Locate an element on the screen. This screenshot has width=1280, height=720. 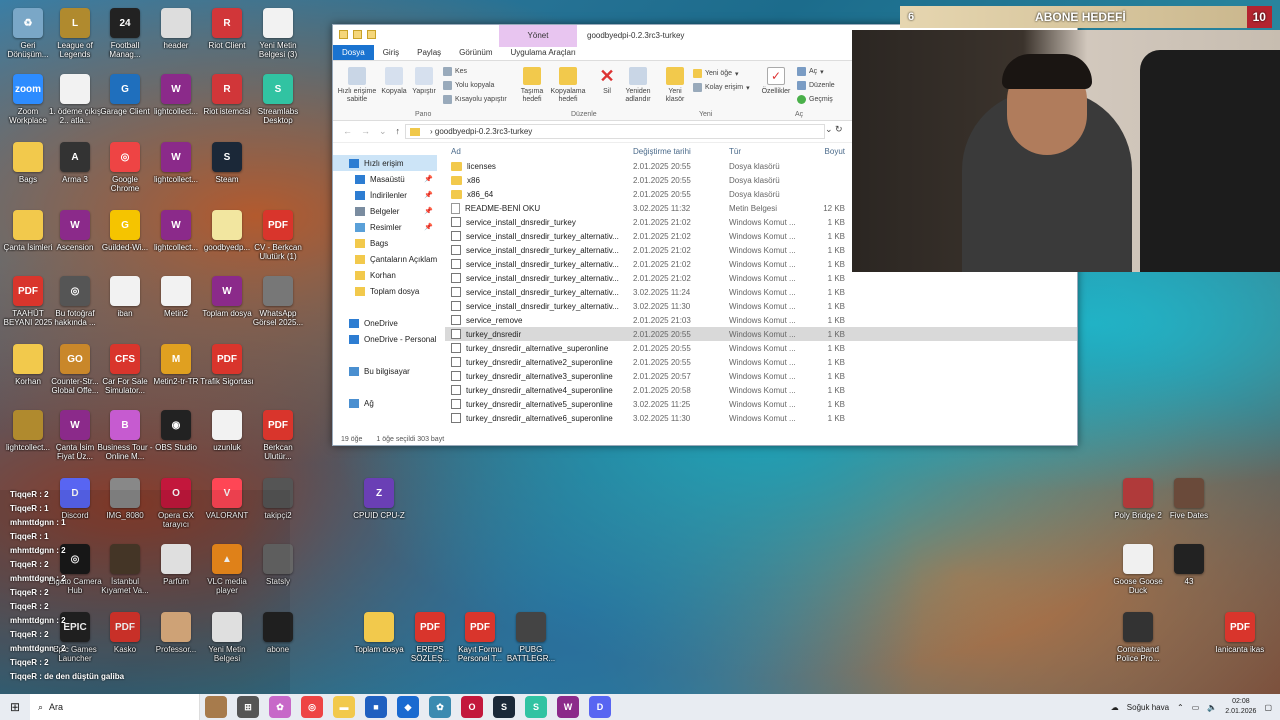
chevron-down-icon: ⌄ is located at coordinates (383, 131).